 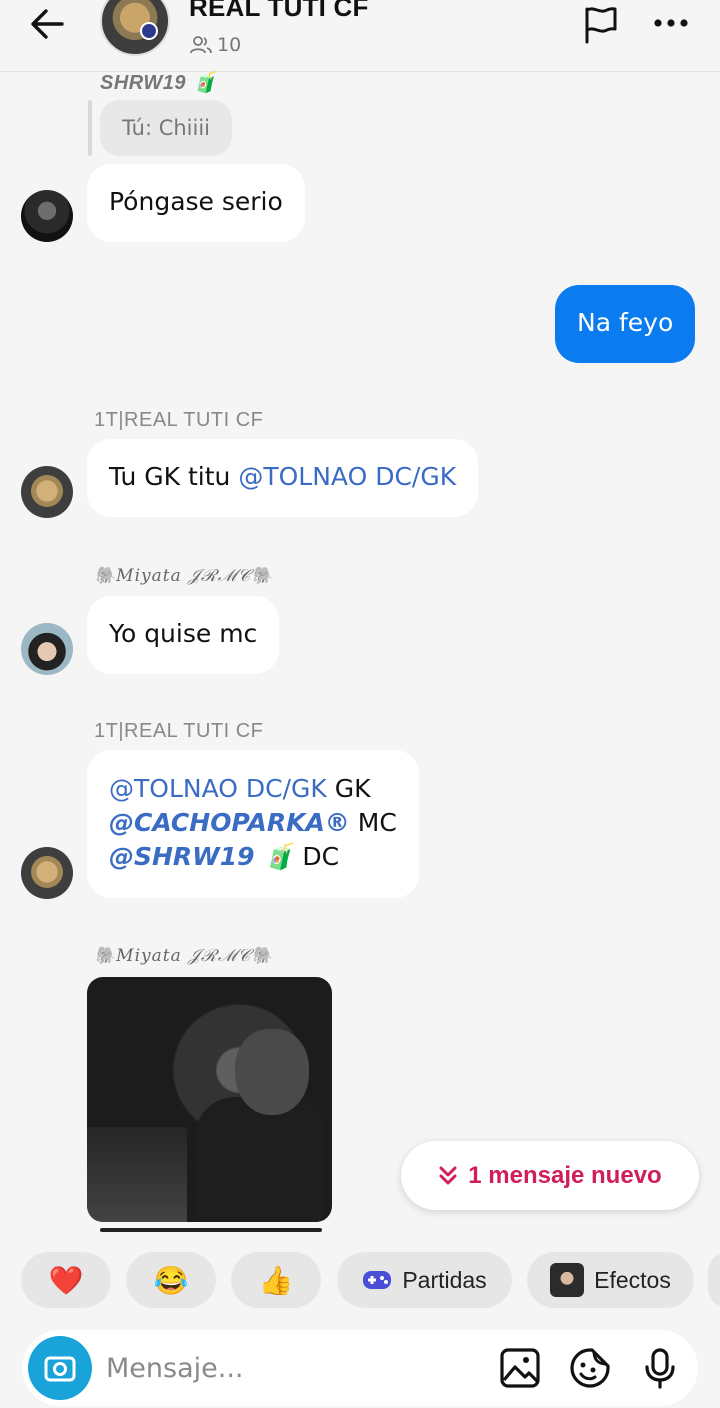 I want to click on effects-thumbnail-icon, so click(x=567, y=1280).